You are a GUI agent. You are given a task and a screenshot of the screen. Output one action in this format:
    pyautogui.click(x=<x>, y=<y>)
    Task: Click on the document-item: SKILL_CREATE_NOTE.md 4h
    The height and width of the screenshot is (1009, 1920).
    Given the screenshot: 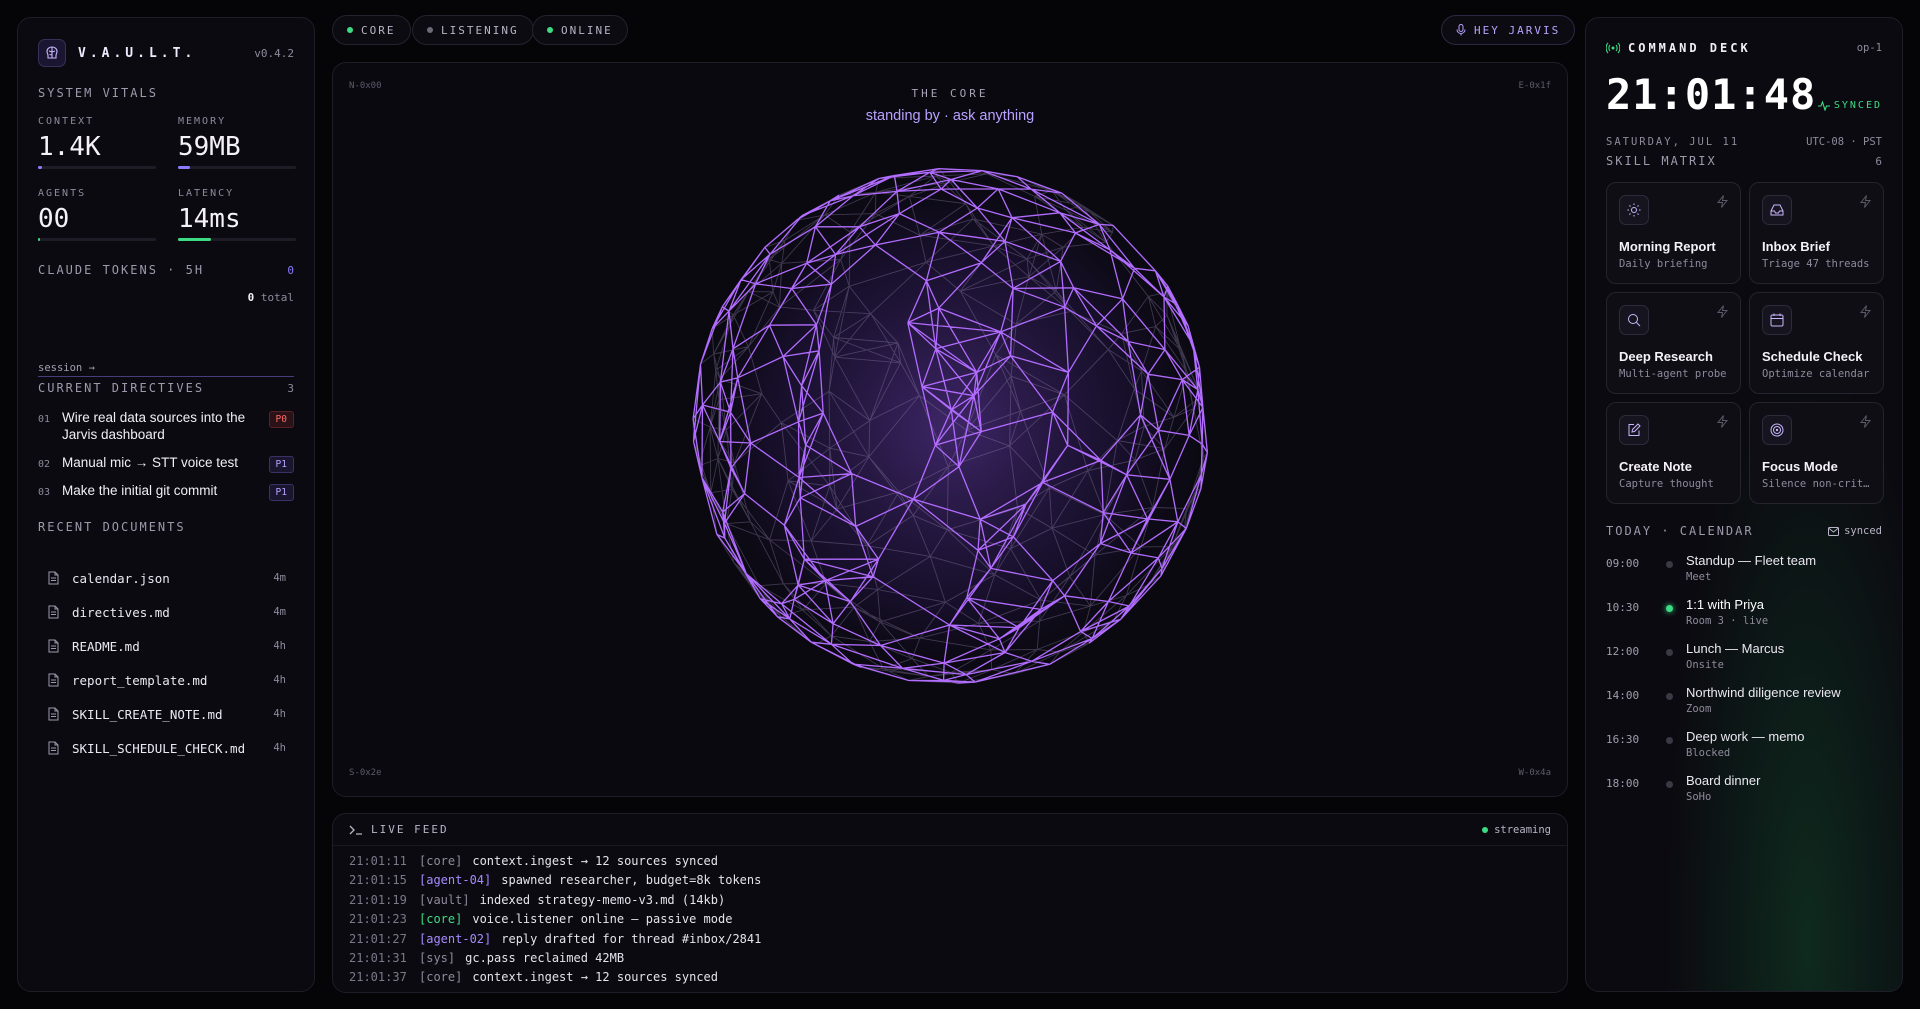 What is the action you would take?
    pyautogui.click(x=166, y=714)
    